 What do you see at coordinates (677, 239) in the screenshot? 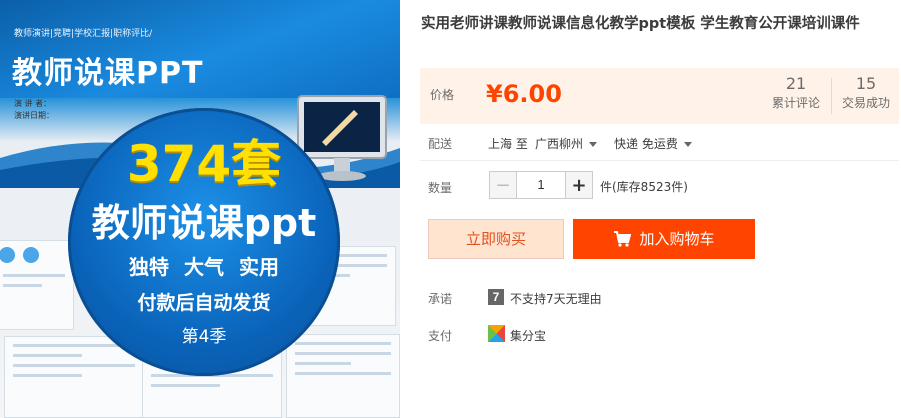
I see `add-to-cart-label: 加入购物车` at bounding box center [677, 239].